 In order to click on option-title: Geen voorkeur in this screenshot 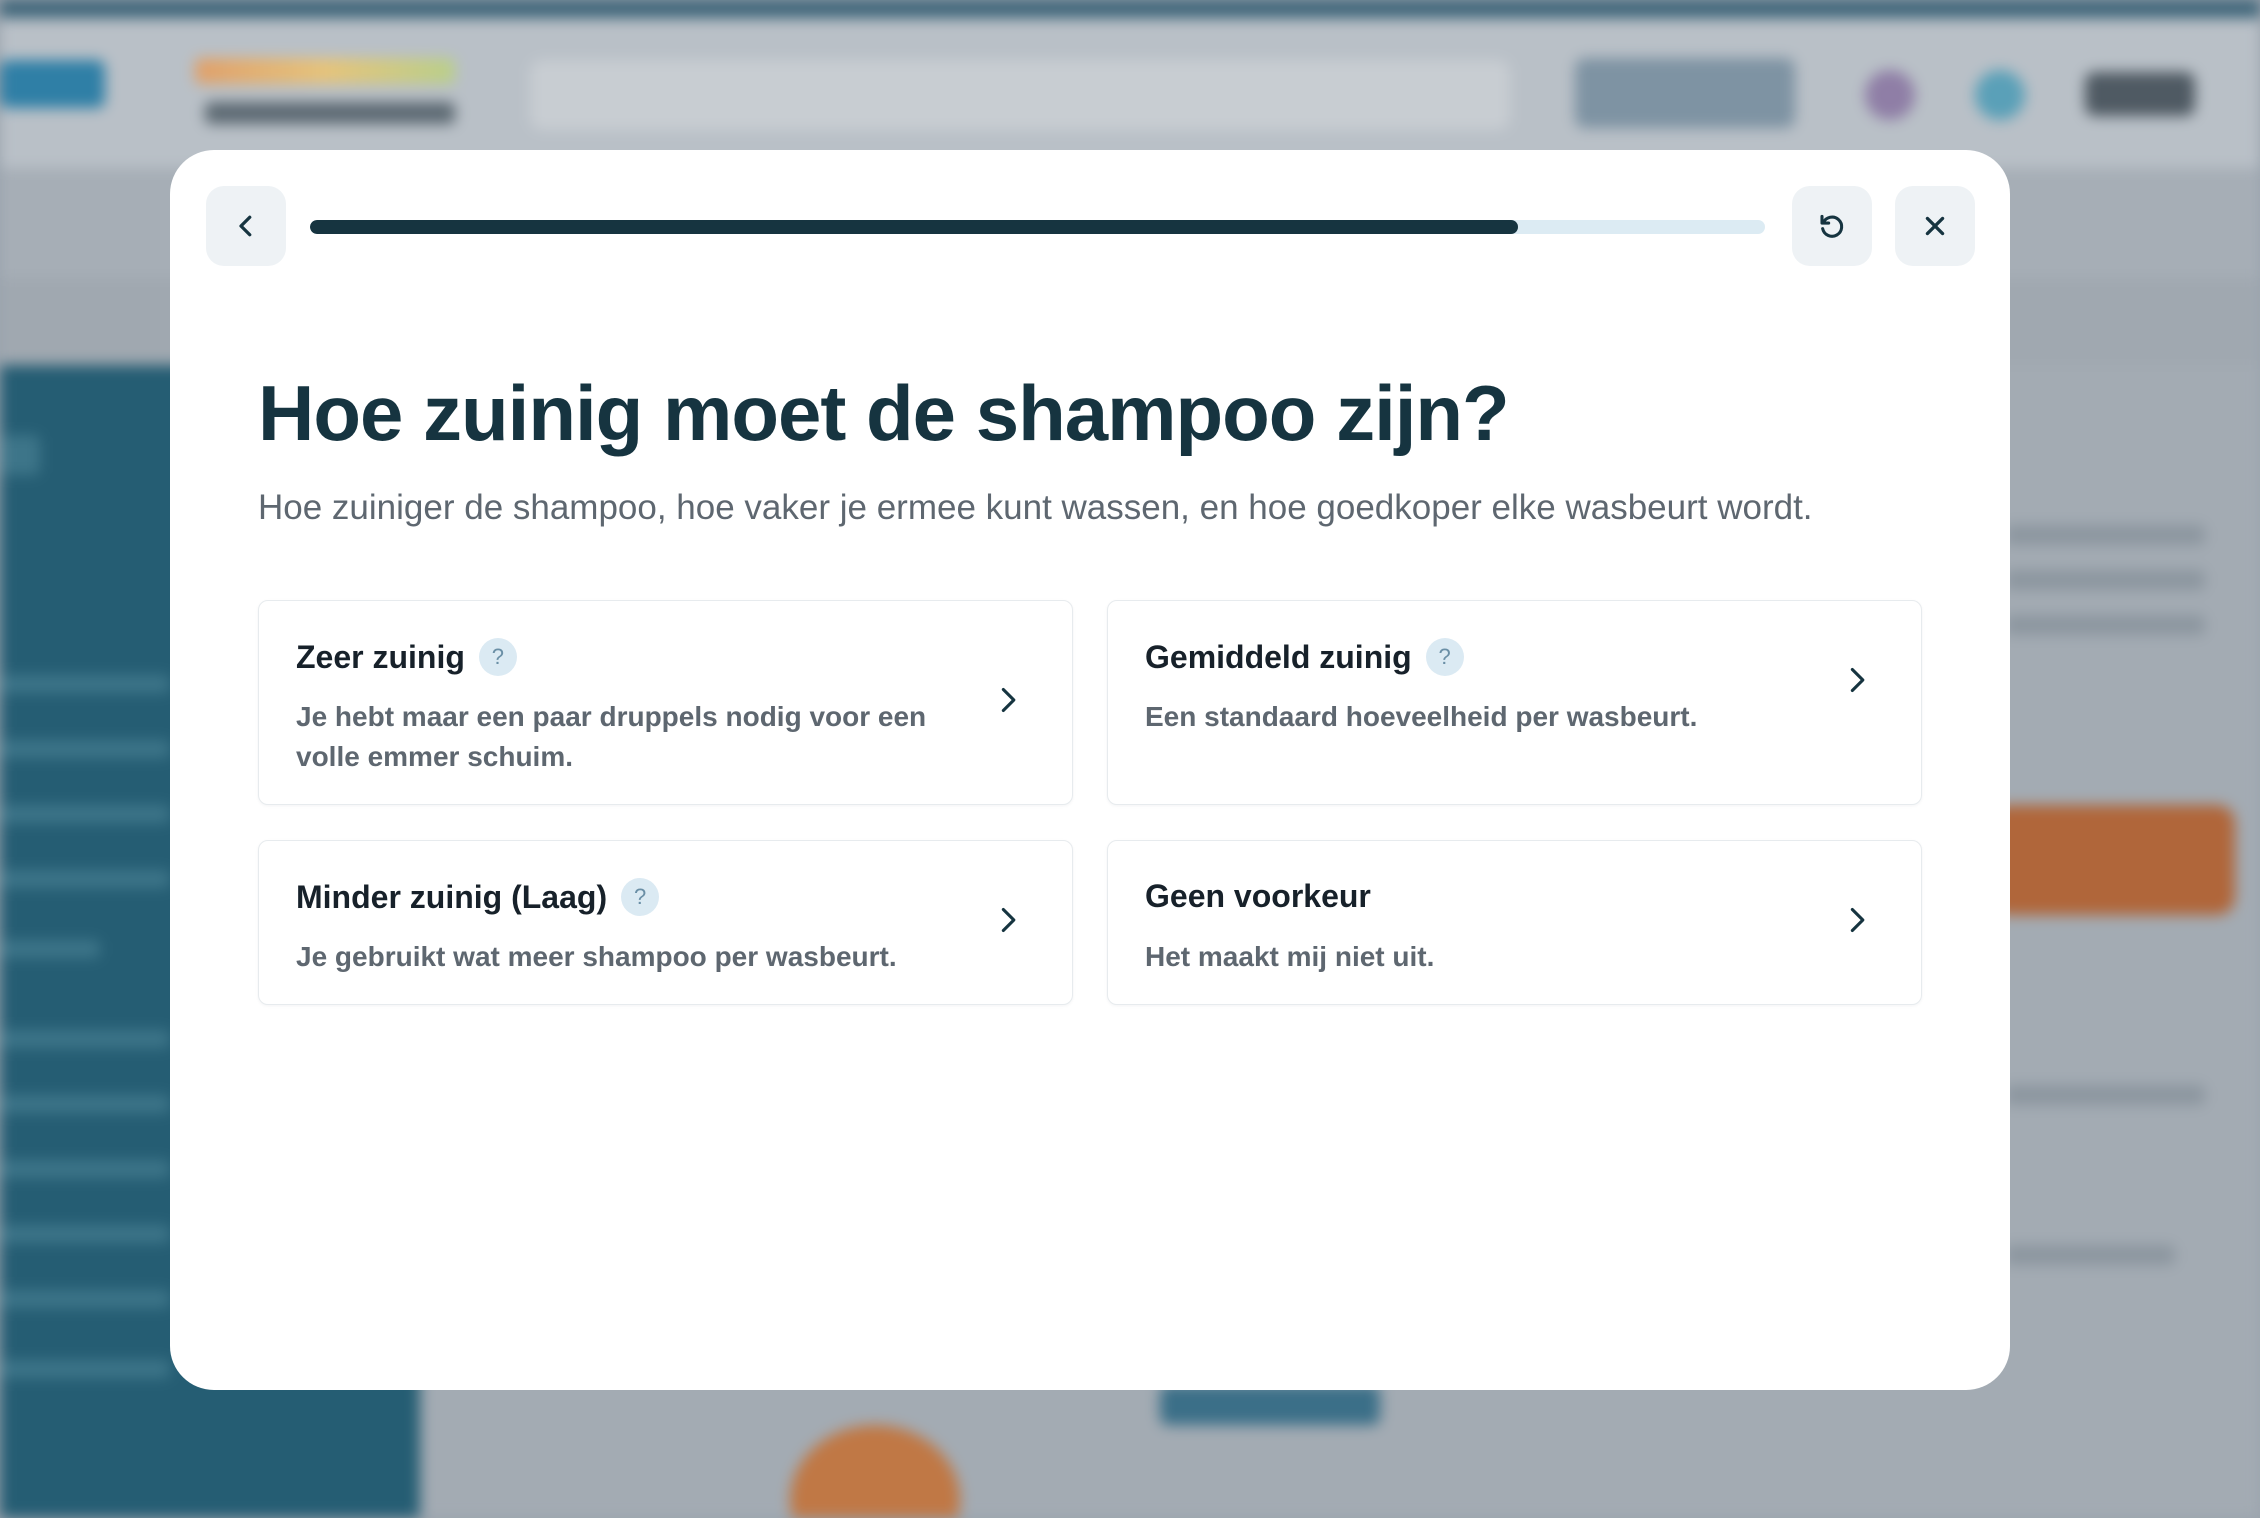, I will do `click(1258, 896)`.